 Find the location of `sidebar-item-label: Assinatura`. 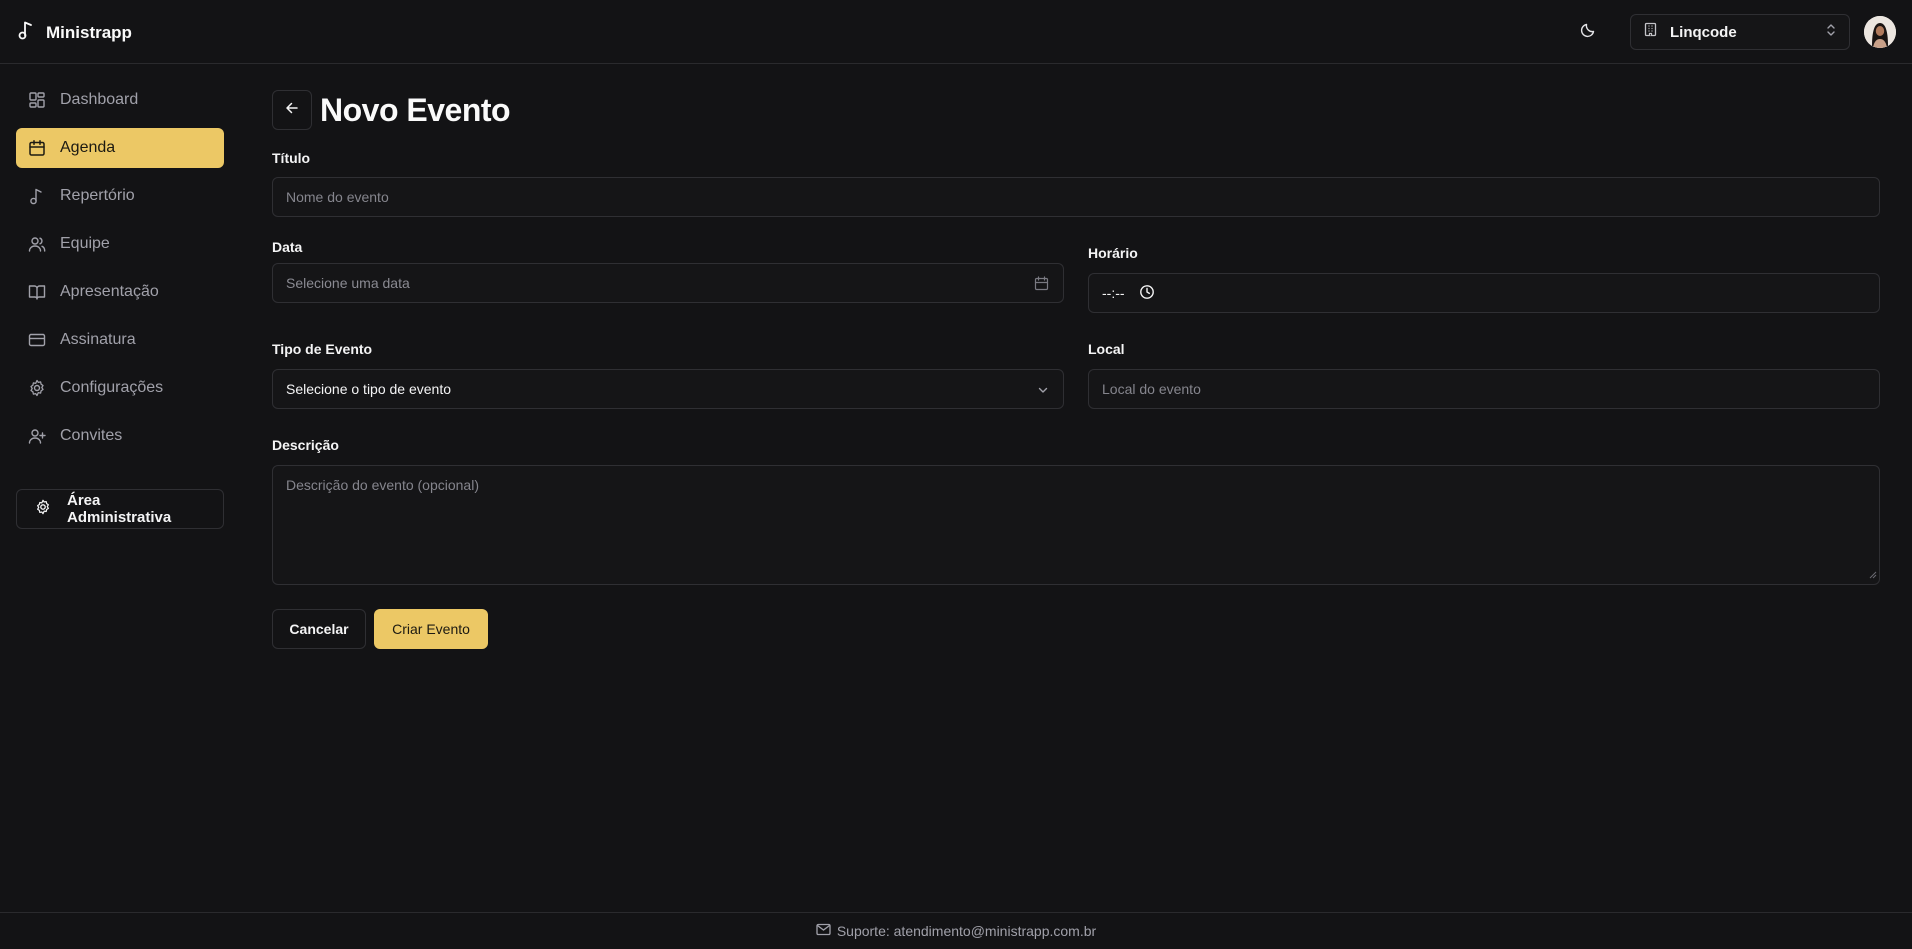

sidebar-item-label: Assinatura is located at coordinates (98, 339).